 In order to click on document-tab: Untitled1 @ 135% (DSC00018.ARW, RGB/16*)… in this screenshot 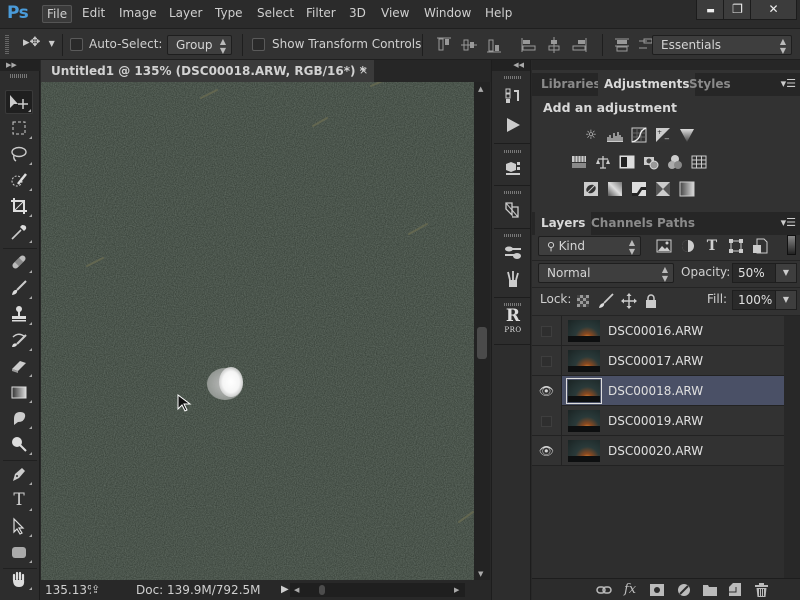, I will do `click(207, 71)`.